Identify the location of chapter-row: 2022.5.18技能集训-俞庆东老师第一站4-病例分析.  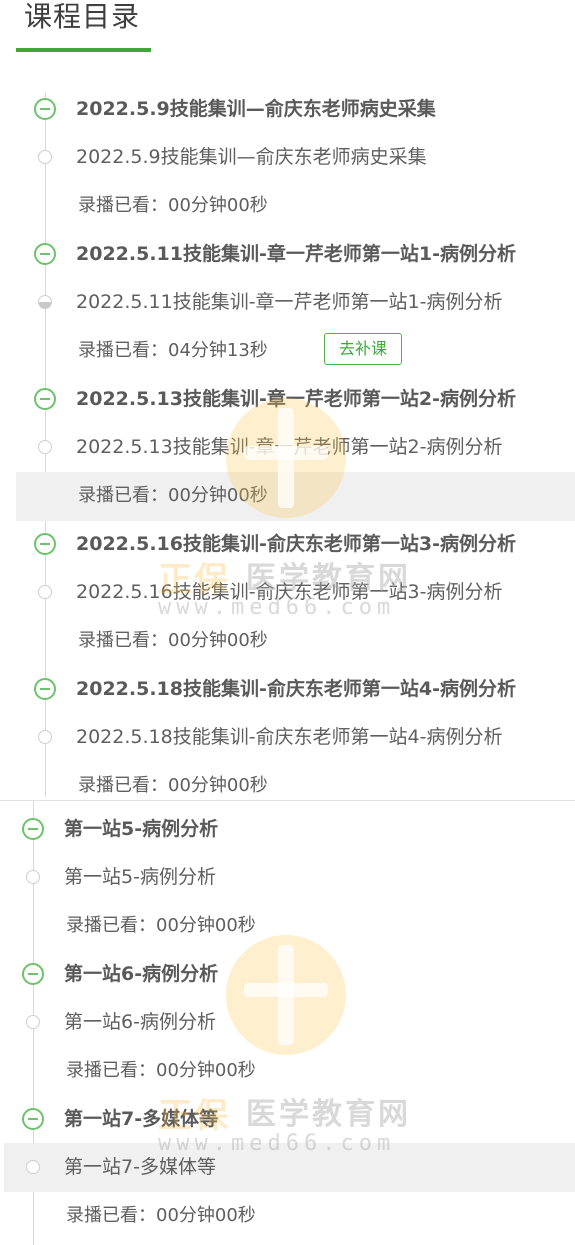
(287, 689).